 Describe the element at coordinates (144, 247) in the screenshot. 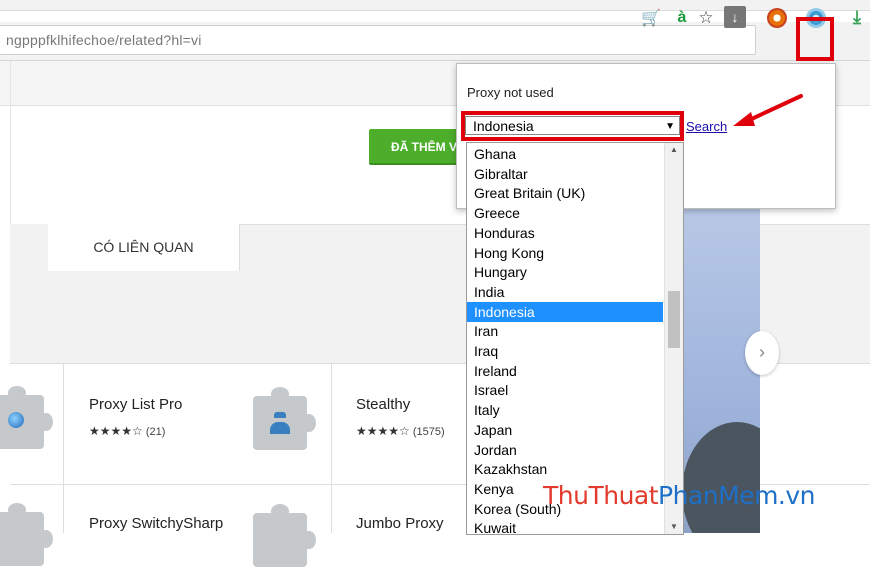

I see `tab-related: CÓ LIÊN QUAN` at that location.